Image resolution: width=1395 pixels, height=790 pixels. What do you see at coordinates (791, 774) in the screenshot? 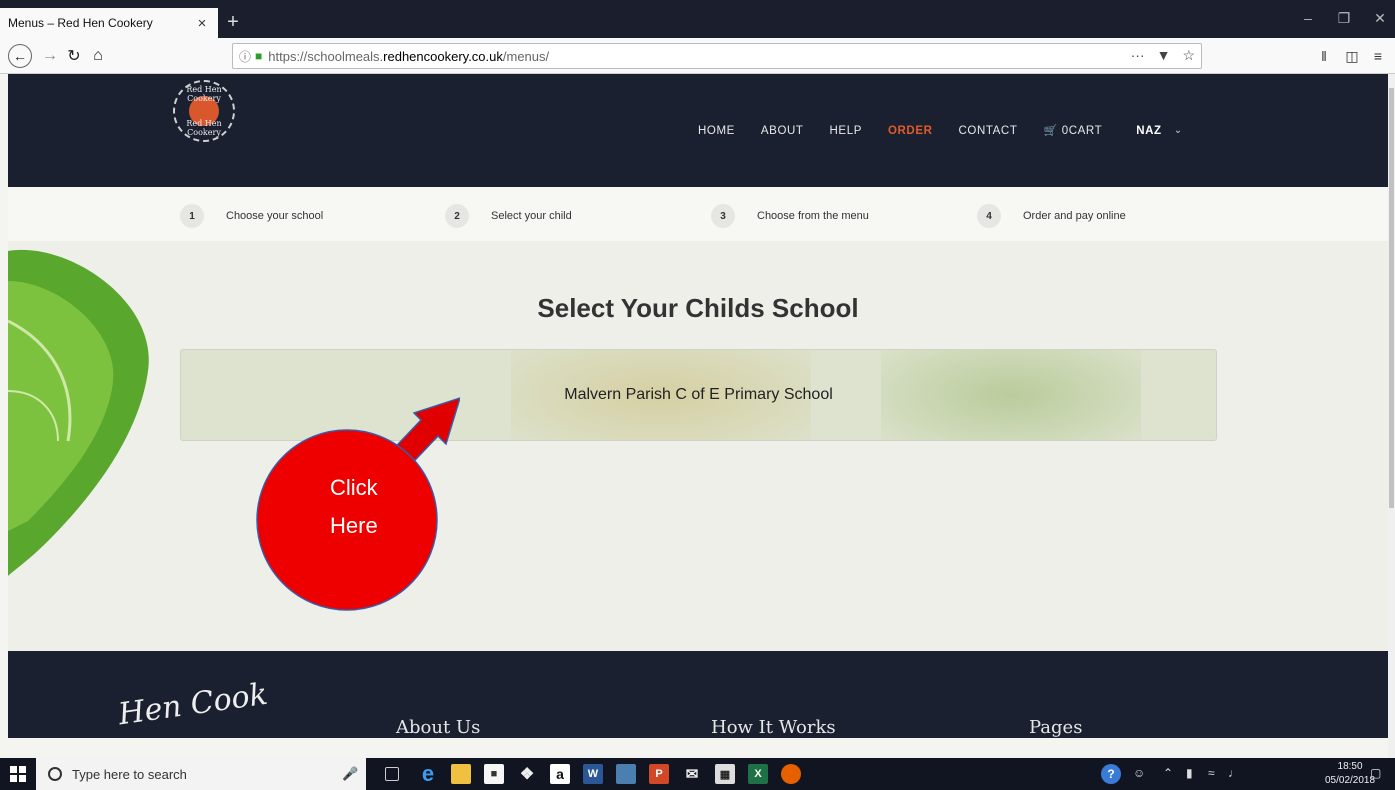
I see `firefox-icon` at bounding box center [791, 774].